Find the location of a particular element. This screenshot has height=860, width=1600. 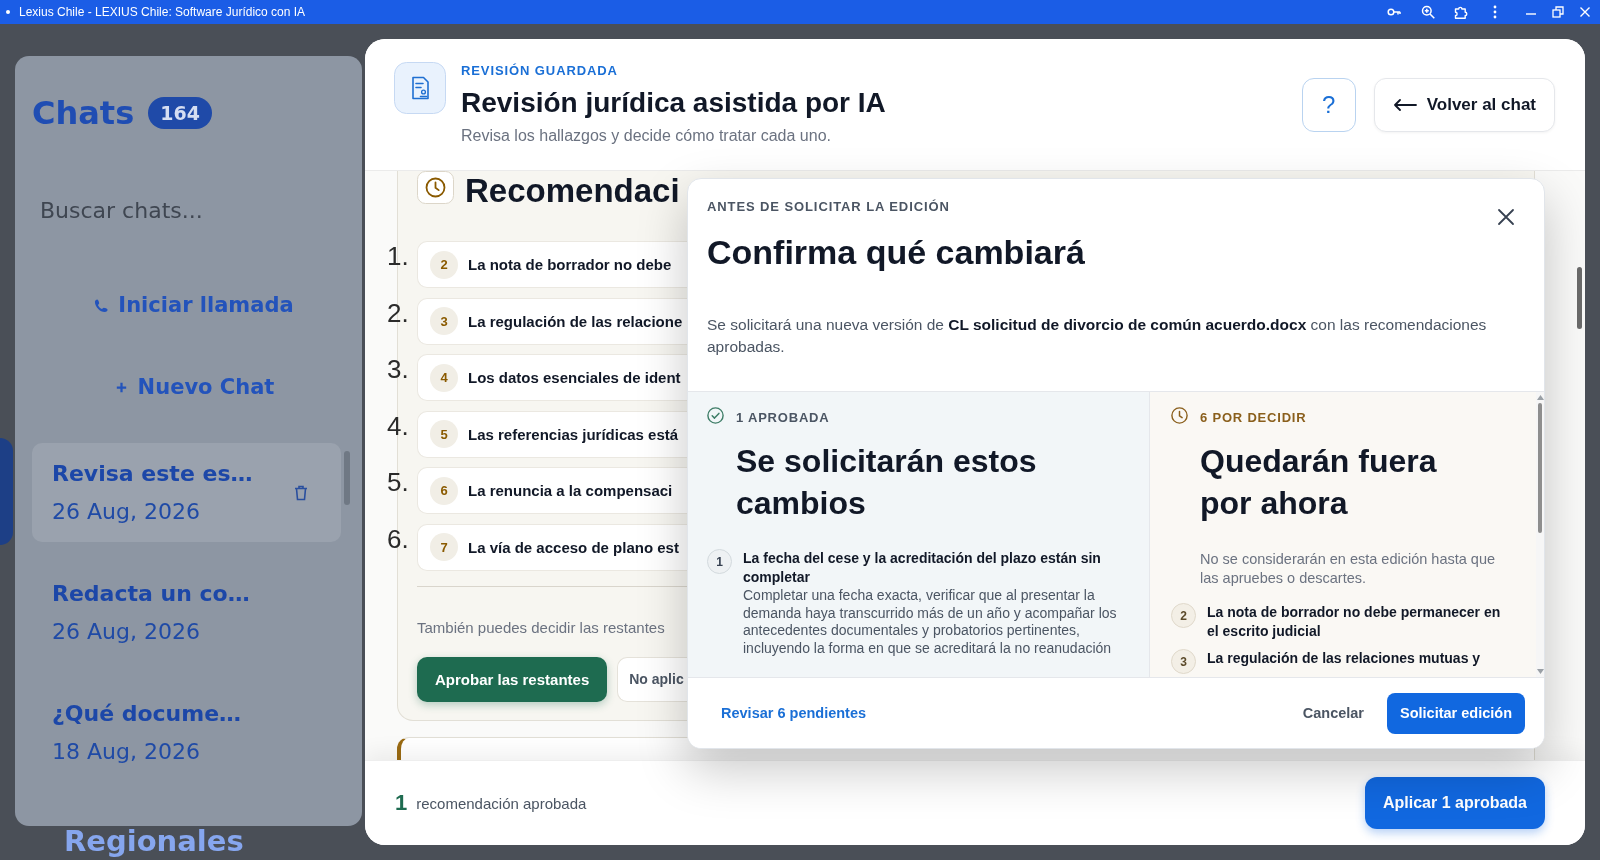

clock-icon is located at coordinates (1179, 415).